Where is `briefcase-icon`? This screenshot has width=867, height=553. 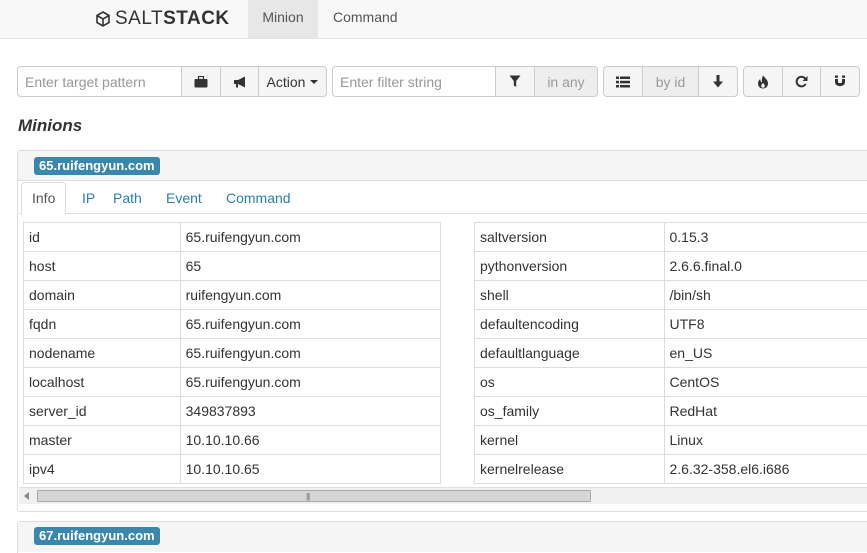 briefcase-icon is located at coordinates (201, 81).